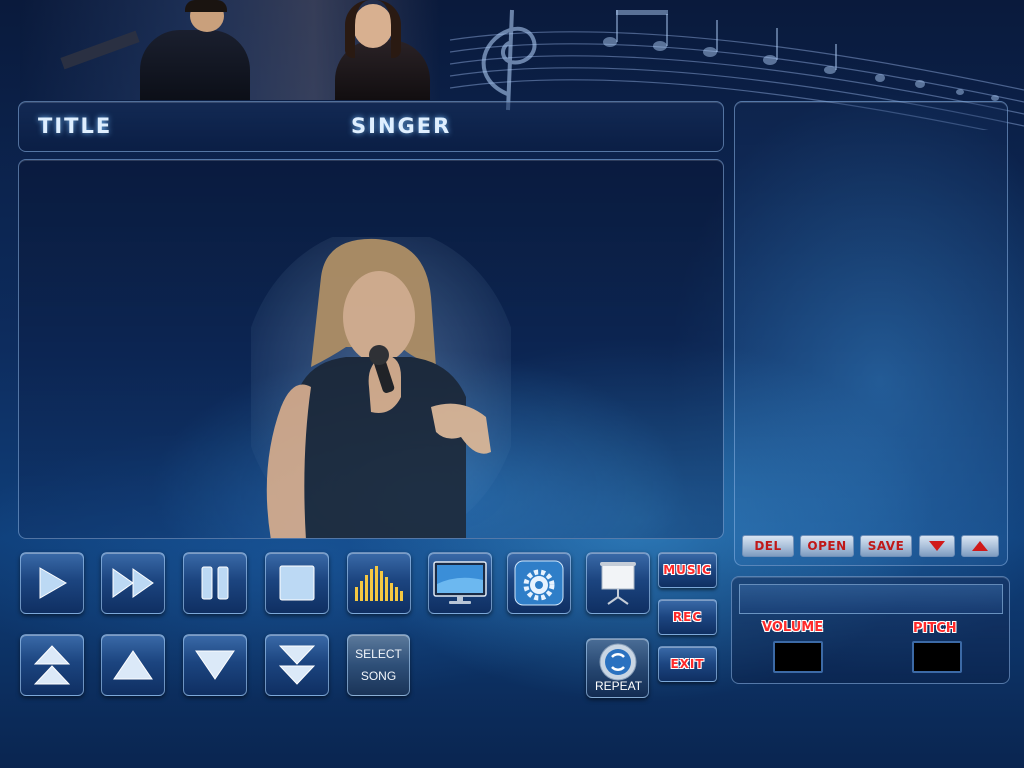  I want to click on equalizer-button, so click(379, 583).